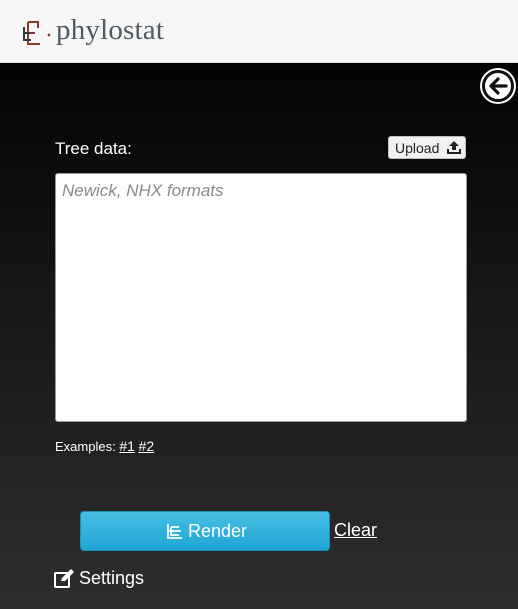 The width and height of the screenshot is (518, 609). Describe the element at coordinates (85, 446) in the screenshot. I see `examples-label: Examples:` at that location.